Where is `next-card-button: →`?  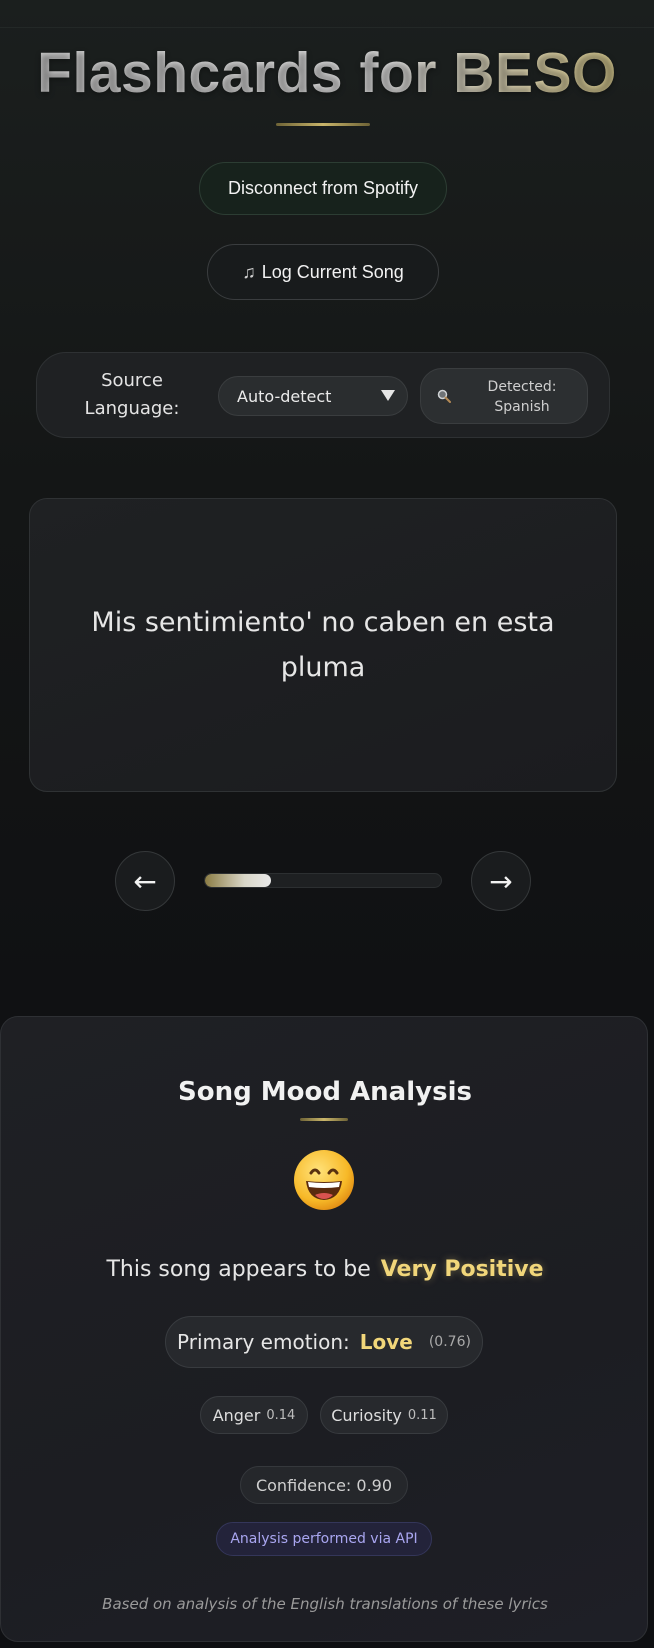 next-card-button: → is located at coordinates (501, 881).